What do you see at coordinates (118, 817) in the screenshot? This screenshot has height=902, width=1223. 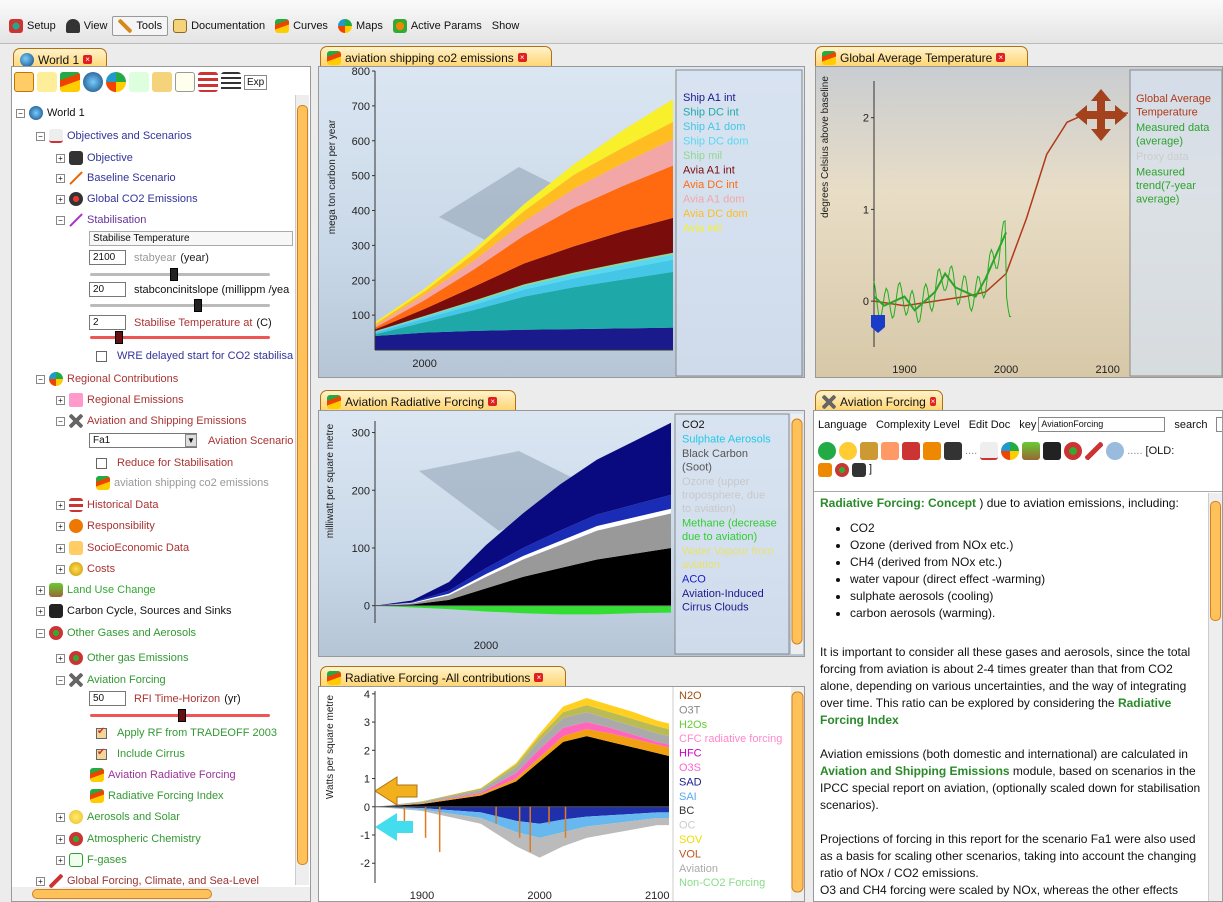 I see `tree-item-aerosols-solar: + Aerosols and Solar` at bounding box center [118, 817].